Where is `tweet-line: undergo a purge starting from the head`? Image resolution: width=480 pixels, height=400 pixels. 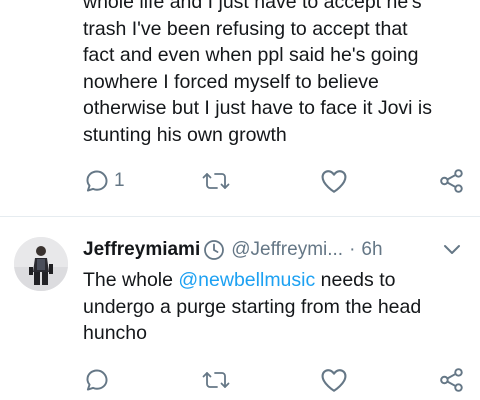 tweet-line: undergo a purge starting from the head is located at coordinates (252, 306).